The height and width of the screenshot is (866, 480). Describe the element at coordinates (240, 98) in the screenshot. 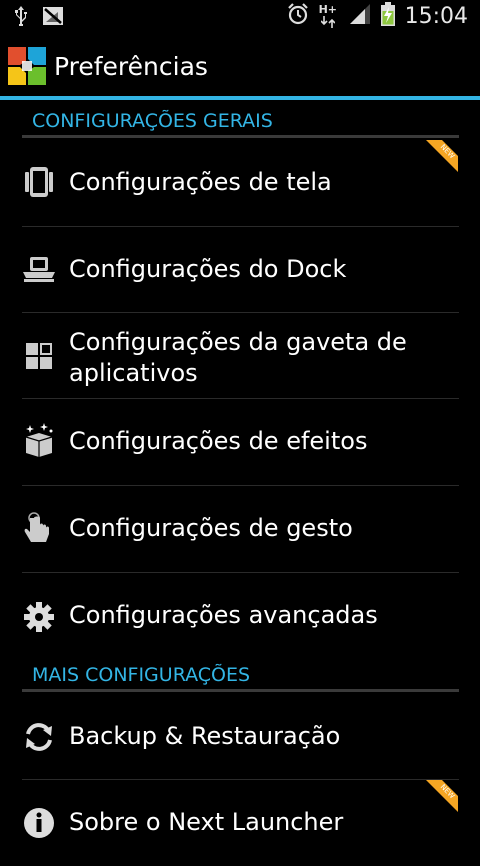

I see `action-bar-divider` at that location.